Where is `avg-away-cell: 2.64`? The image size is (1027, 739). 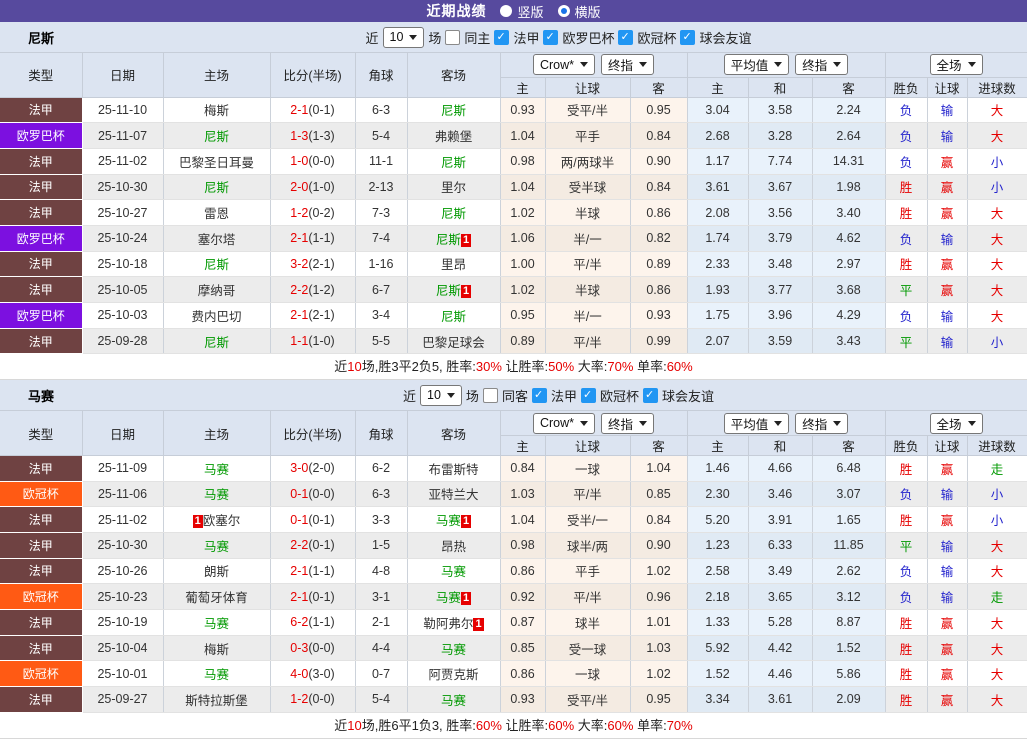 avg-away-cell: 2.64 is located at coordinates (849, 135).